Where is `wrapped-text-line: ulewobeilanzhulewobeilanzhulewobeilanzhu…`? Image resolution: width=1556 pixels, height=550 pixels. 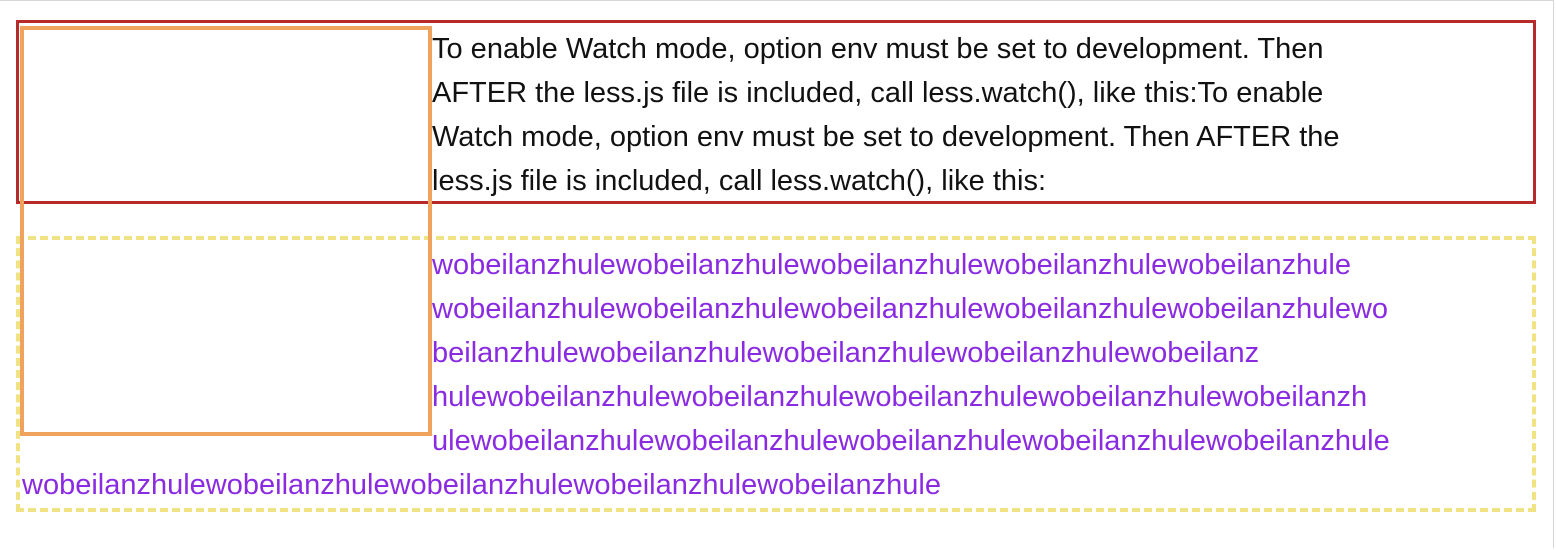 wrapped-text-line: ulewobeilanzhulewobeilanzhulewobeilanzhu… is located at coordinates (911, 441).